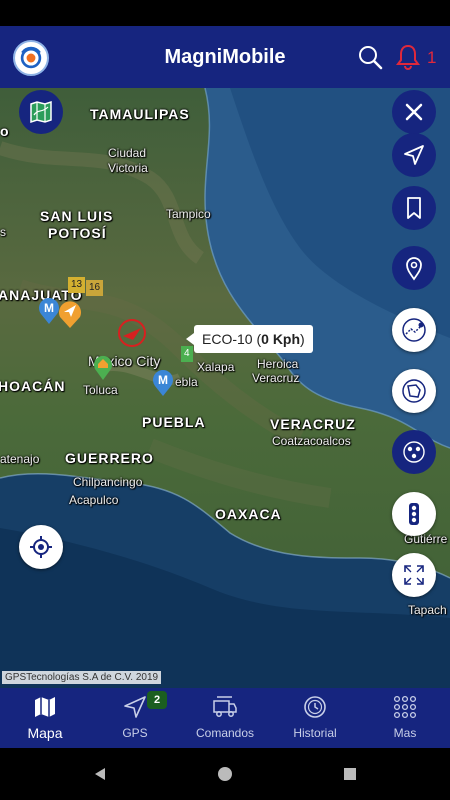 The width and height of the screenshot is (450, 800). Describe the element at coordinates (77, 285) in the screenshot. I see `cluster-badge-13: 13` at that location.